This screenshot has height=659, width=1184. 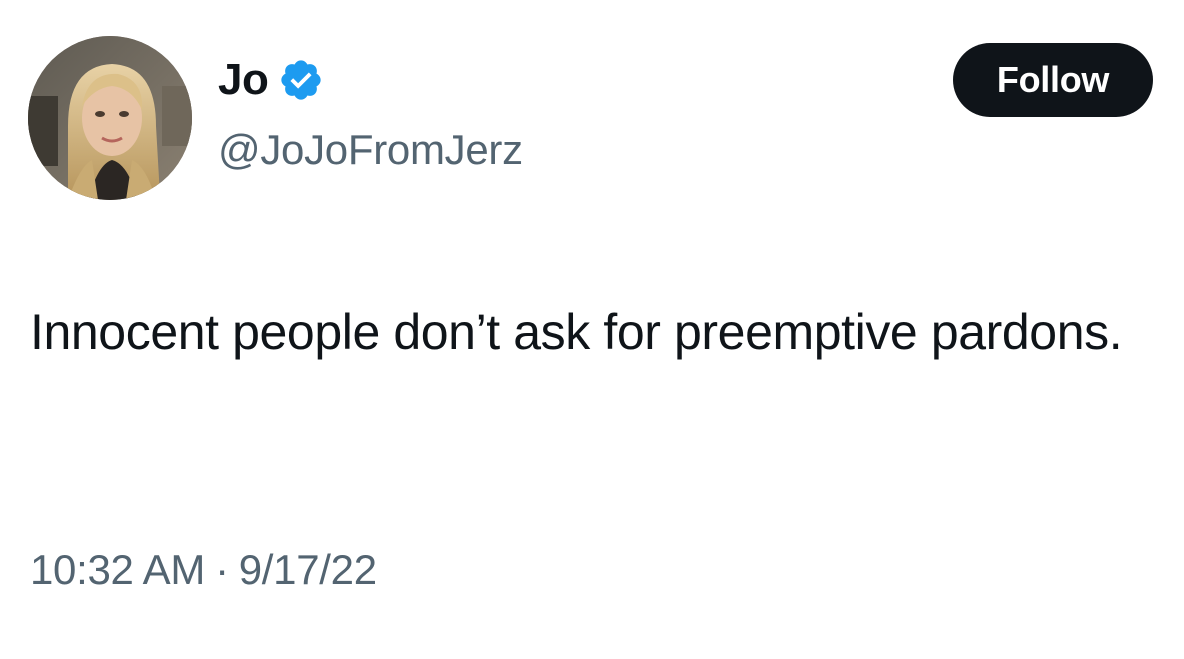 I want to click on author-name-row: Jo, so click(x=271, y=80).